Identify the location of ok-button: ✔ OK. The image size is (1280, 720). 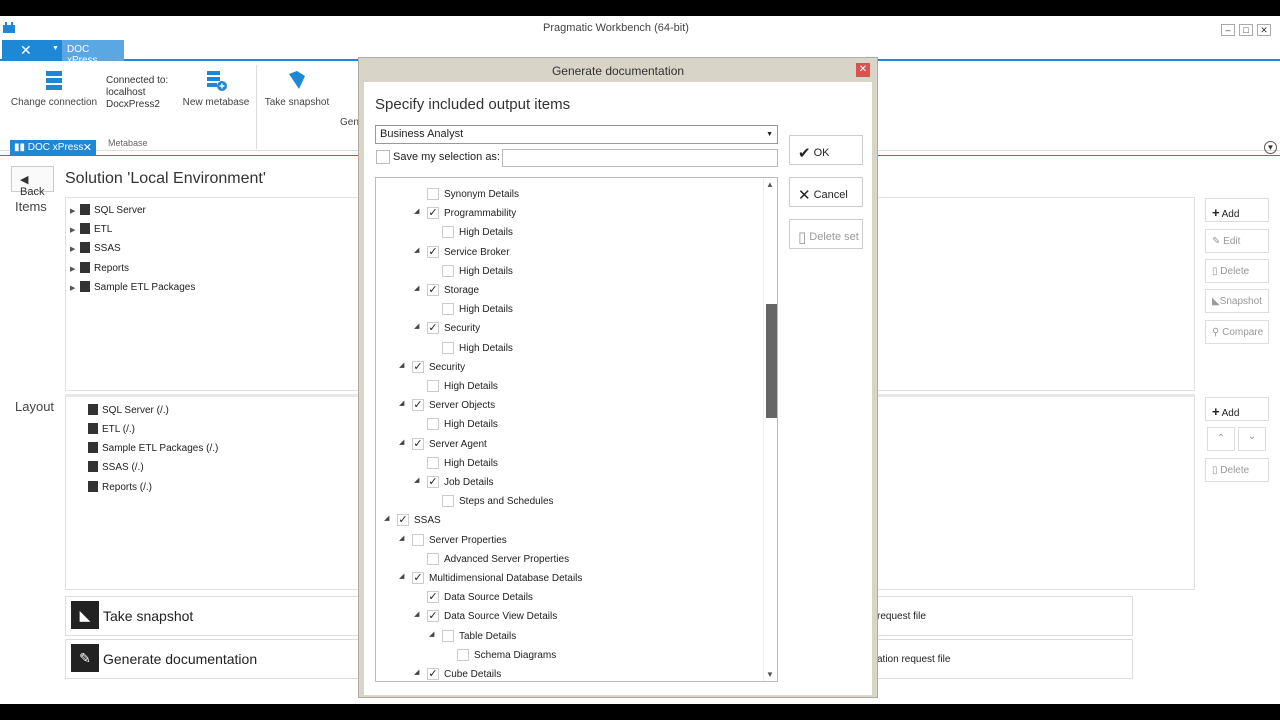
(826, 150).